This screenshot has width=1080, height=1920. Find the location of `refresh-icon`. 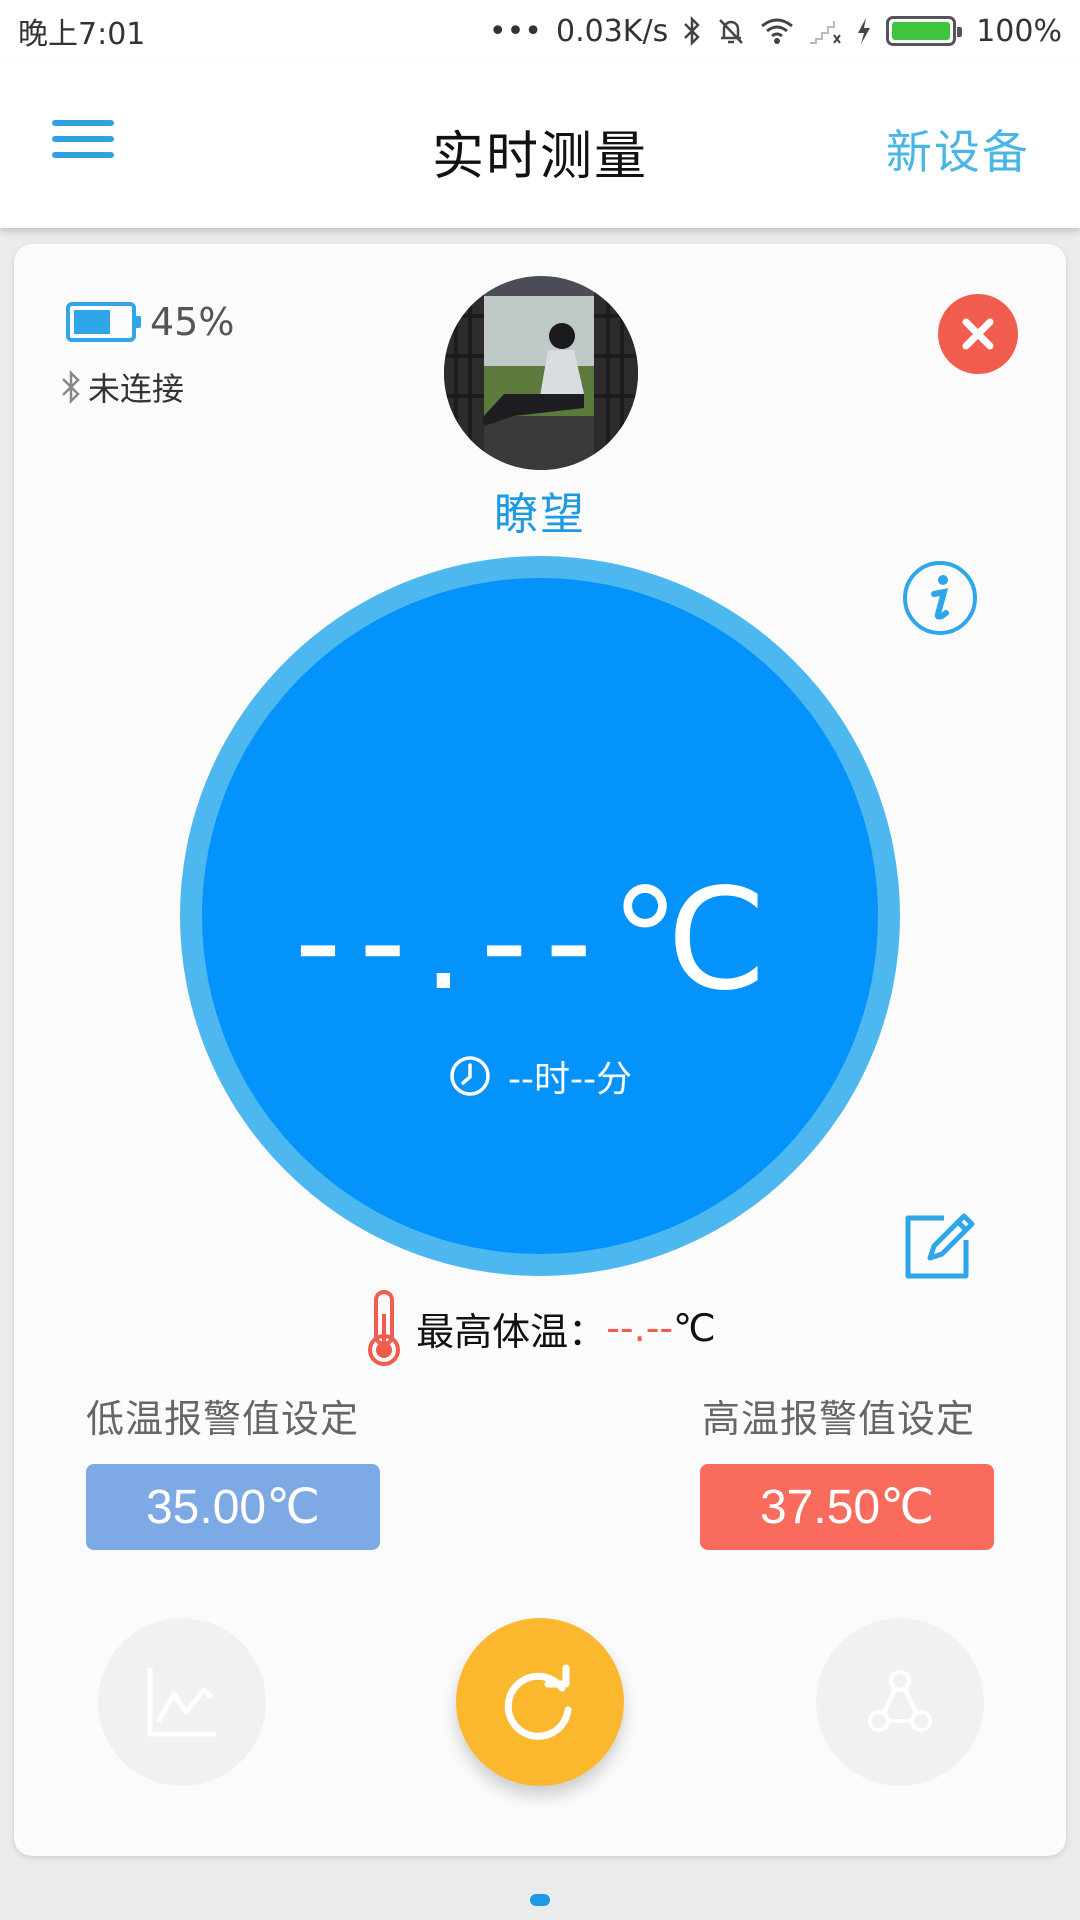

refresh-icon is located at coordinates (538, 1702).